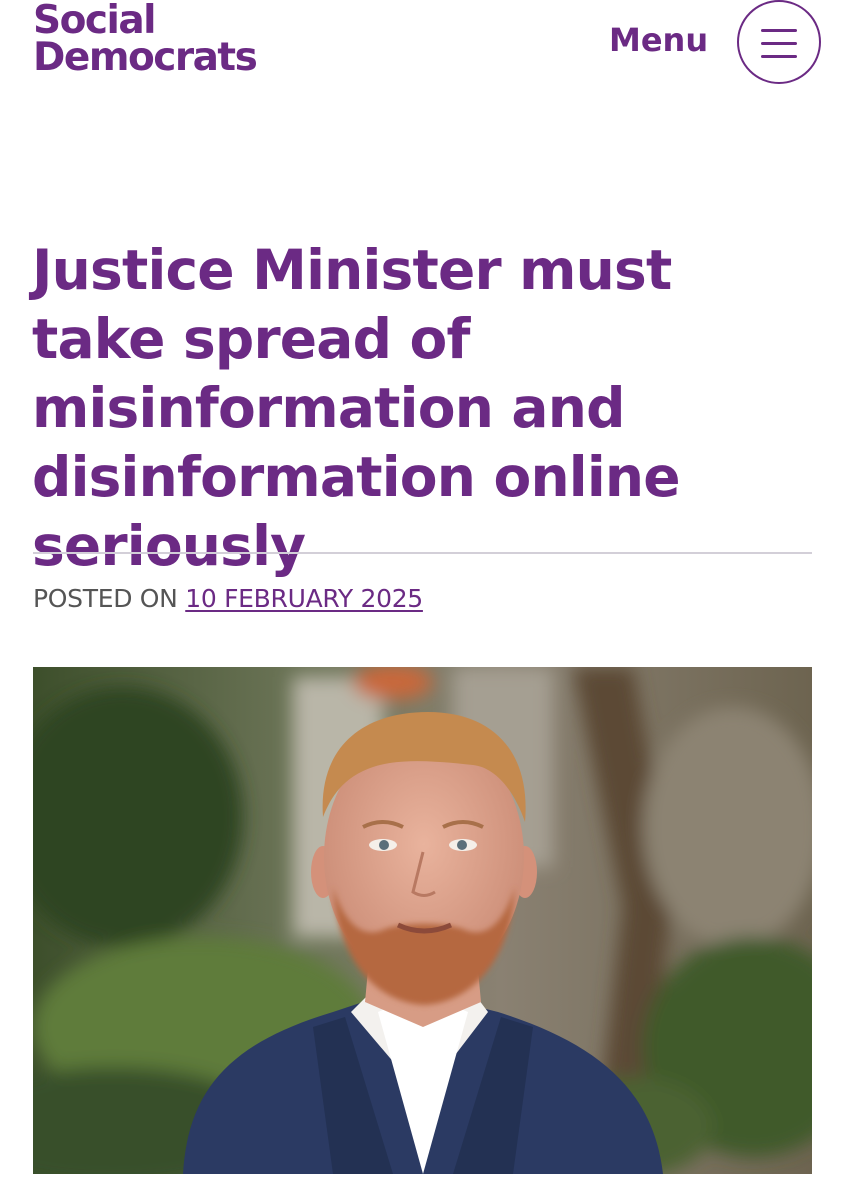 This screenshot has width=845, height=1200. What do you see at coordinates (145, 57) in the screenshot?
I see `logo-line-democrats: Democrats` at bounding box center [145, 57].